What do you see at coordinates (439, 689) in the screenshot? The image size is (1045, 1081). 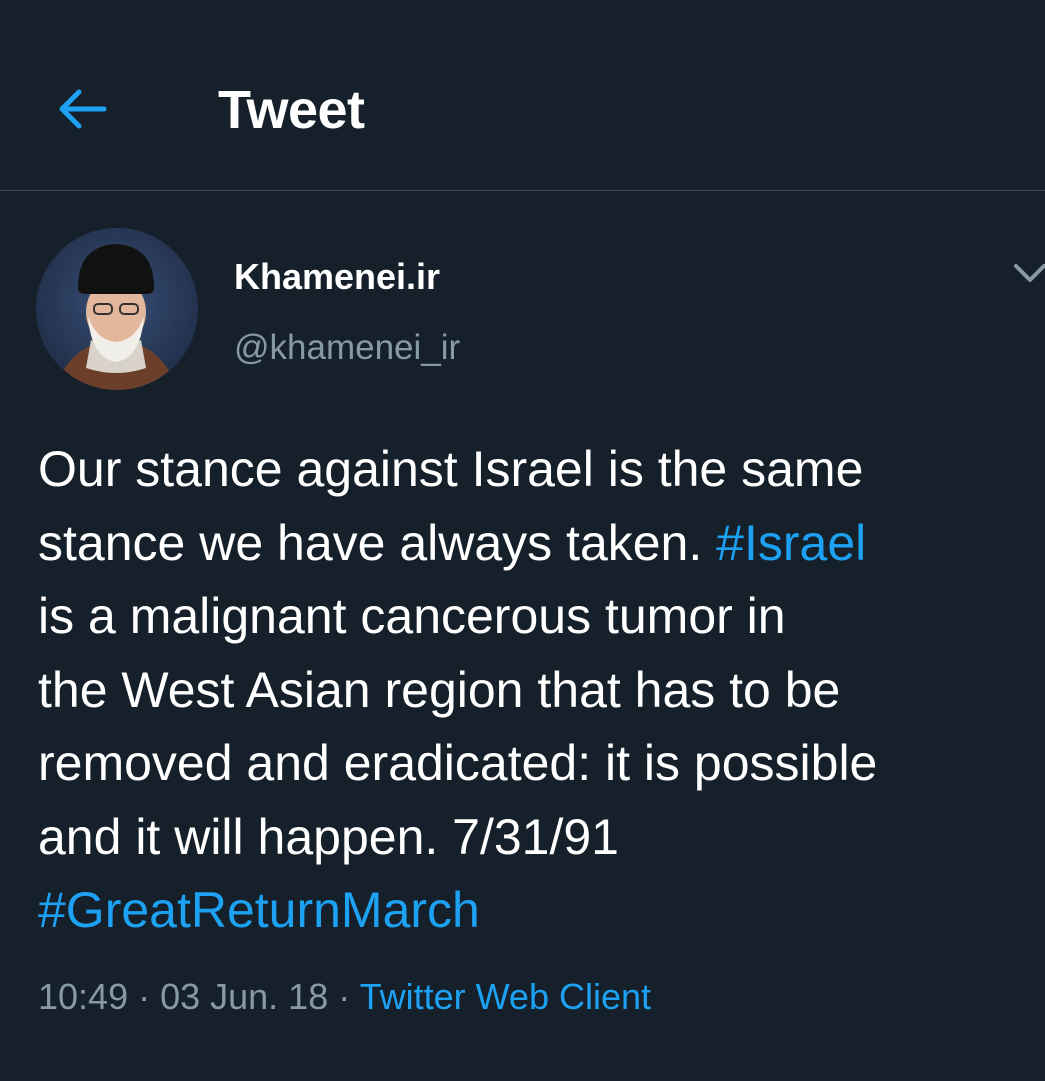 I see `tweet-line: the West Asian region that has to be` at bounding box center [439, 689].